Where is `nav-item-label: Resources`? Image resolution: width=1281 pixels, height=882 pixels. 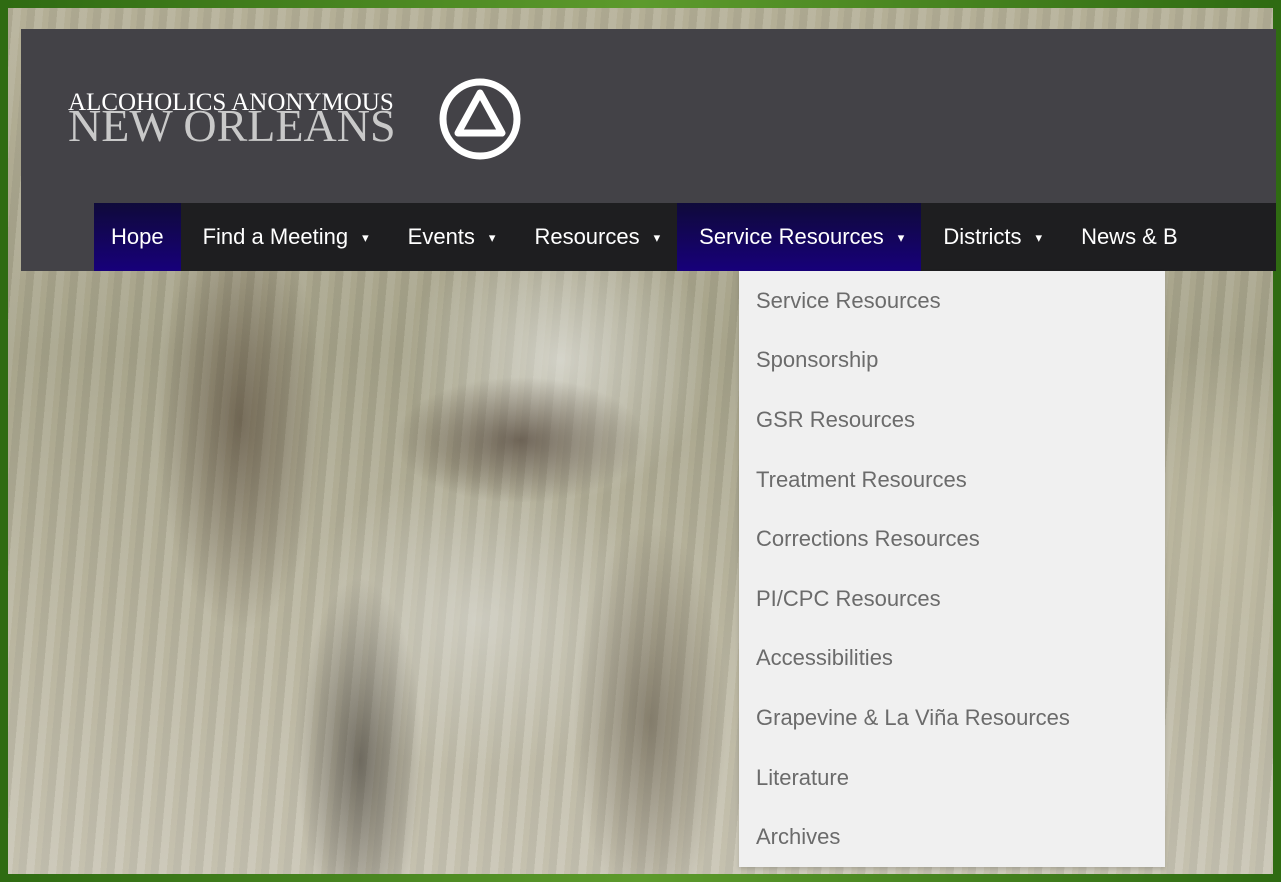 nav-item-label: Resources is located at coordinates (587, 236).